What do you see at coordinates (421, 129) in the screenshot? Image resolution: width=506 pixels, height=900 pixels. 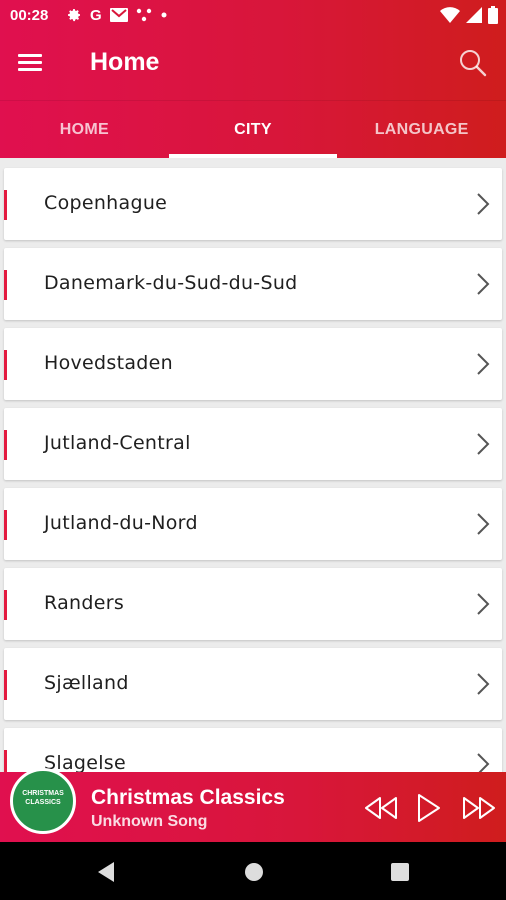 I see `tab-language: LANGUAGE` at bounding box center [421, 129].